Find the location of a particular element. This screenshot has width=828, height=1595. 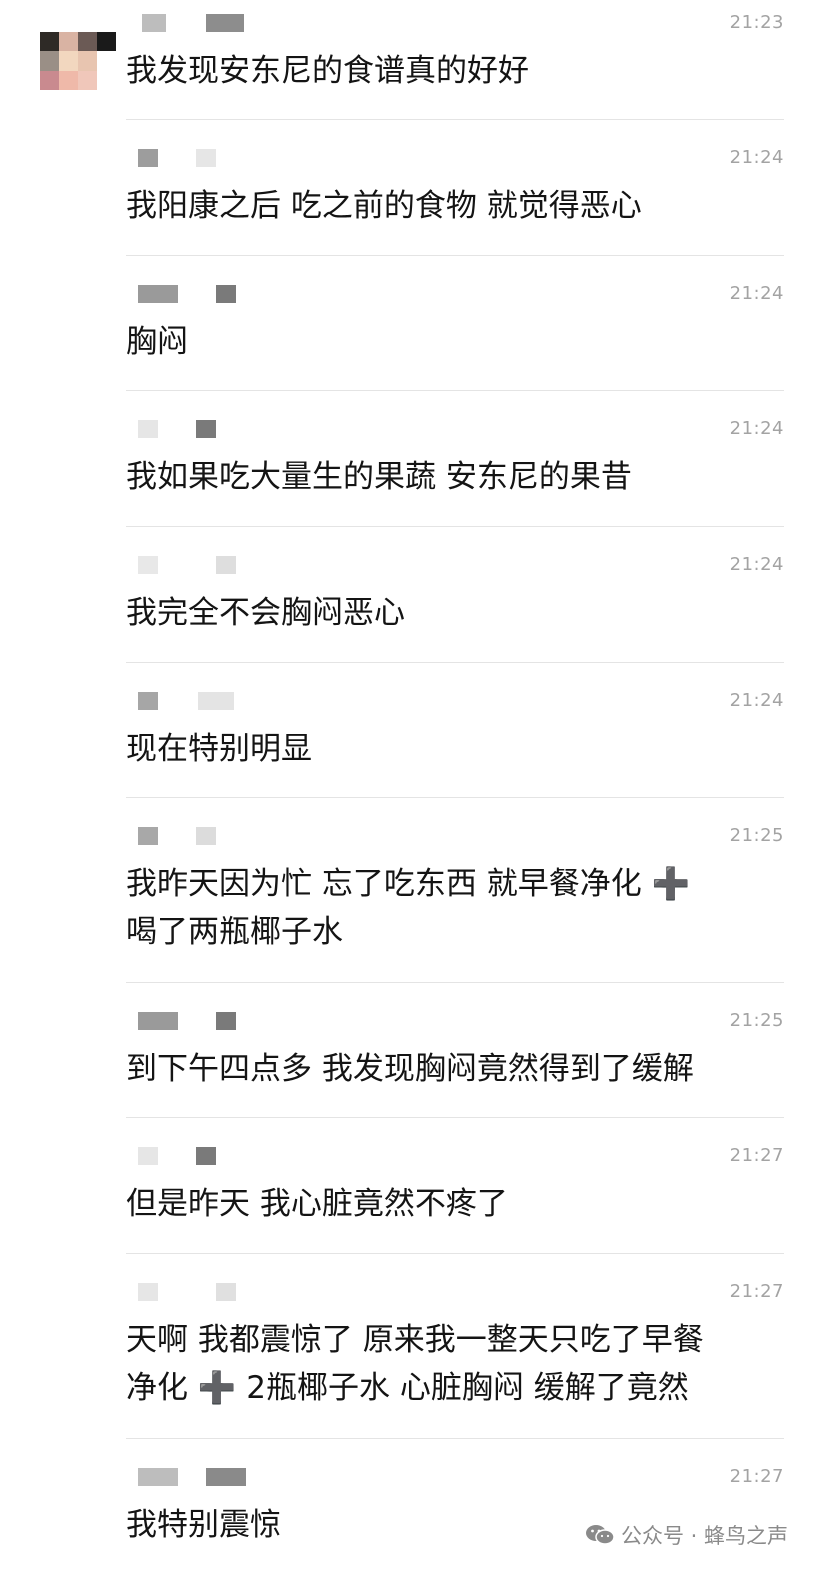

message-text: 到下午四点多 我发现胸闷竟然得到了缓解 is located at coordinates (410, 1069).